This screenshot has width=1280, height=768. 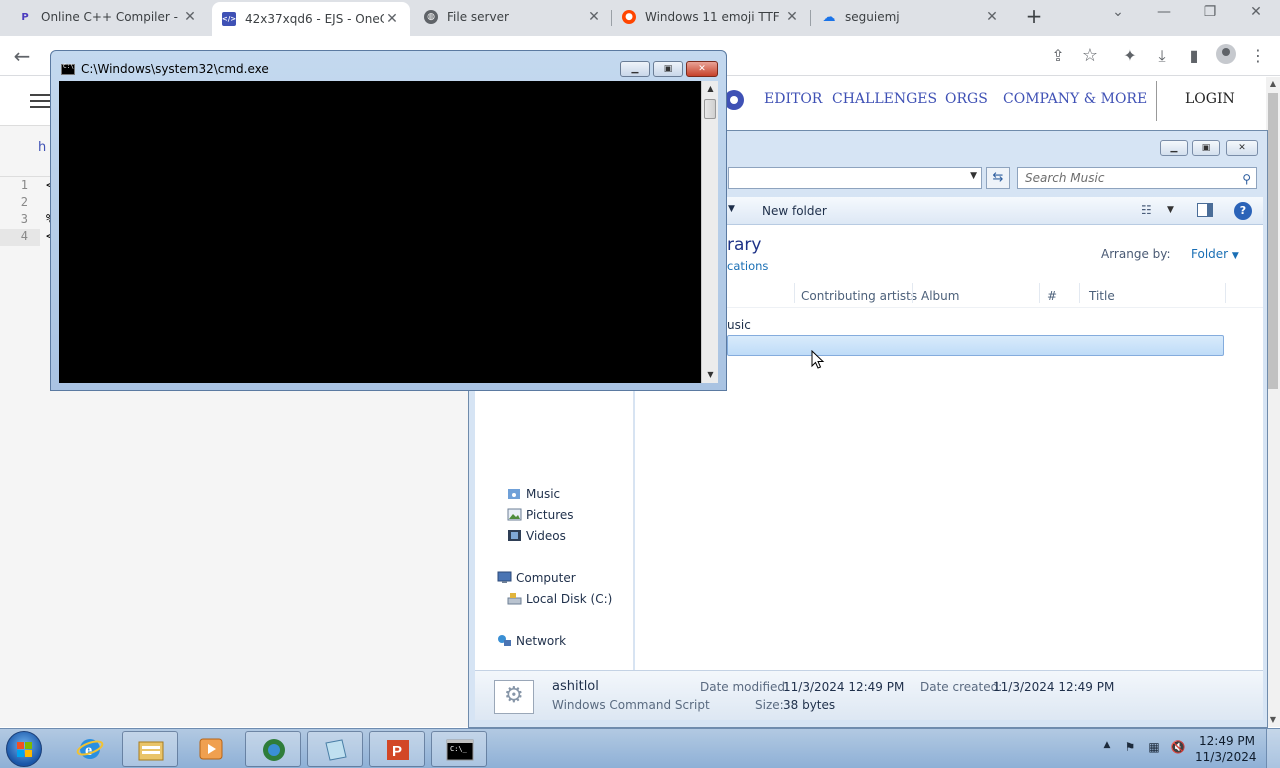 I want to click on disk-icon, so click(x=514, y=599).